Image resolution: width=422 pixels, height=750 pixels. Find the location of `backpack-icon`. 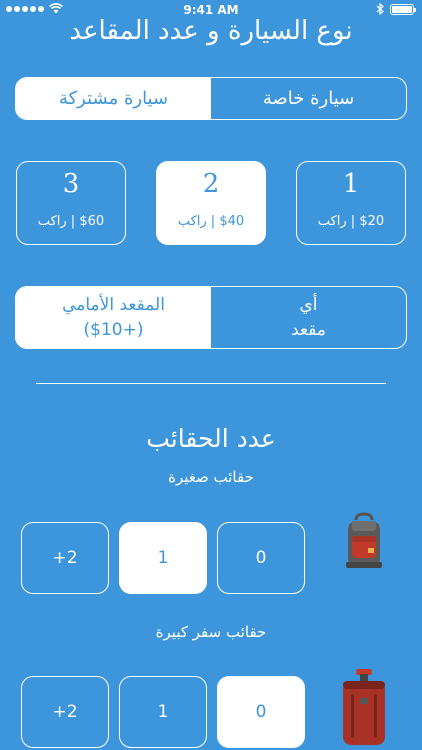

backpack-icon is located at coordinates (364, 540).